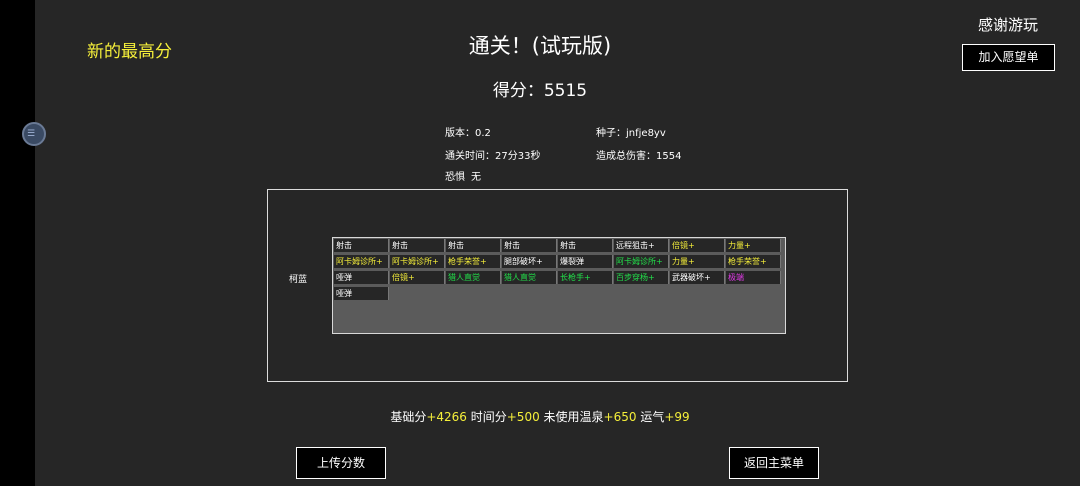  I want to click on thanks-label: 感谢游玩, so click(1008, 25).